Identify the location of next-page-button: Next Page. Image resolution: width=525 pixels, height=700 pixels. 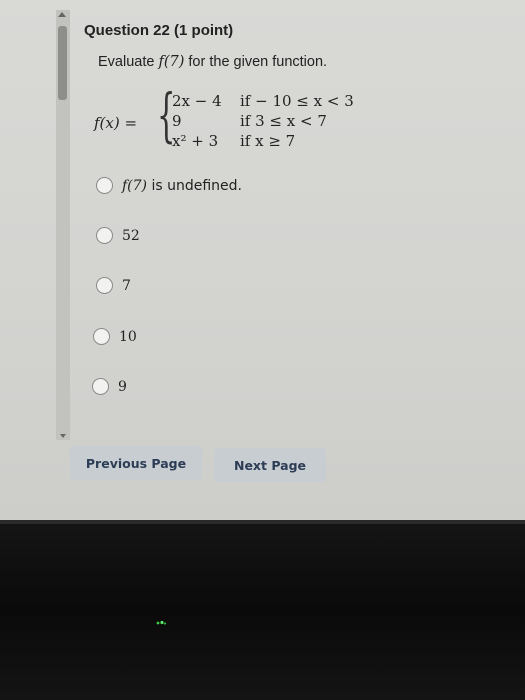
(270, 465).